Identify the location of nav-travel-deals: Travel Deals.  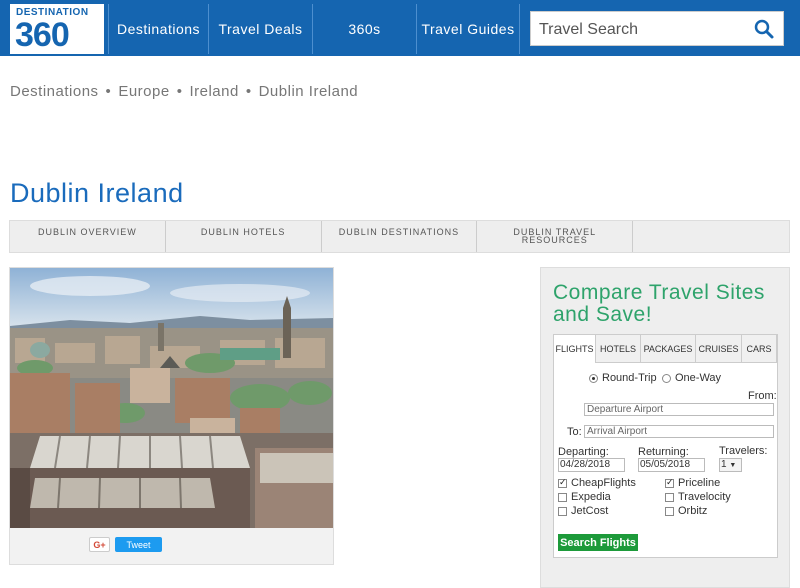
(260, 29).